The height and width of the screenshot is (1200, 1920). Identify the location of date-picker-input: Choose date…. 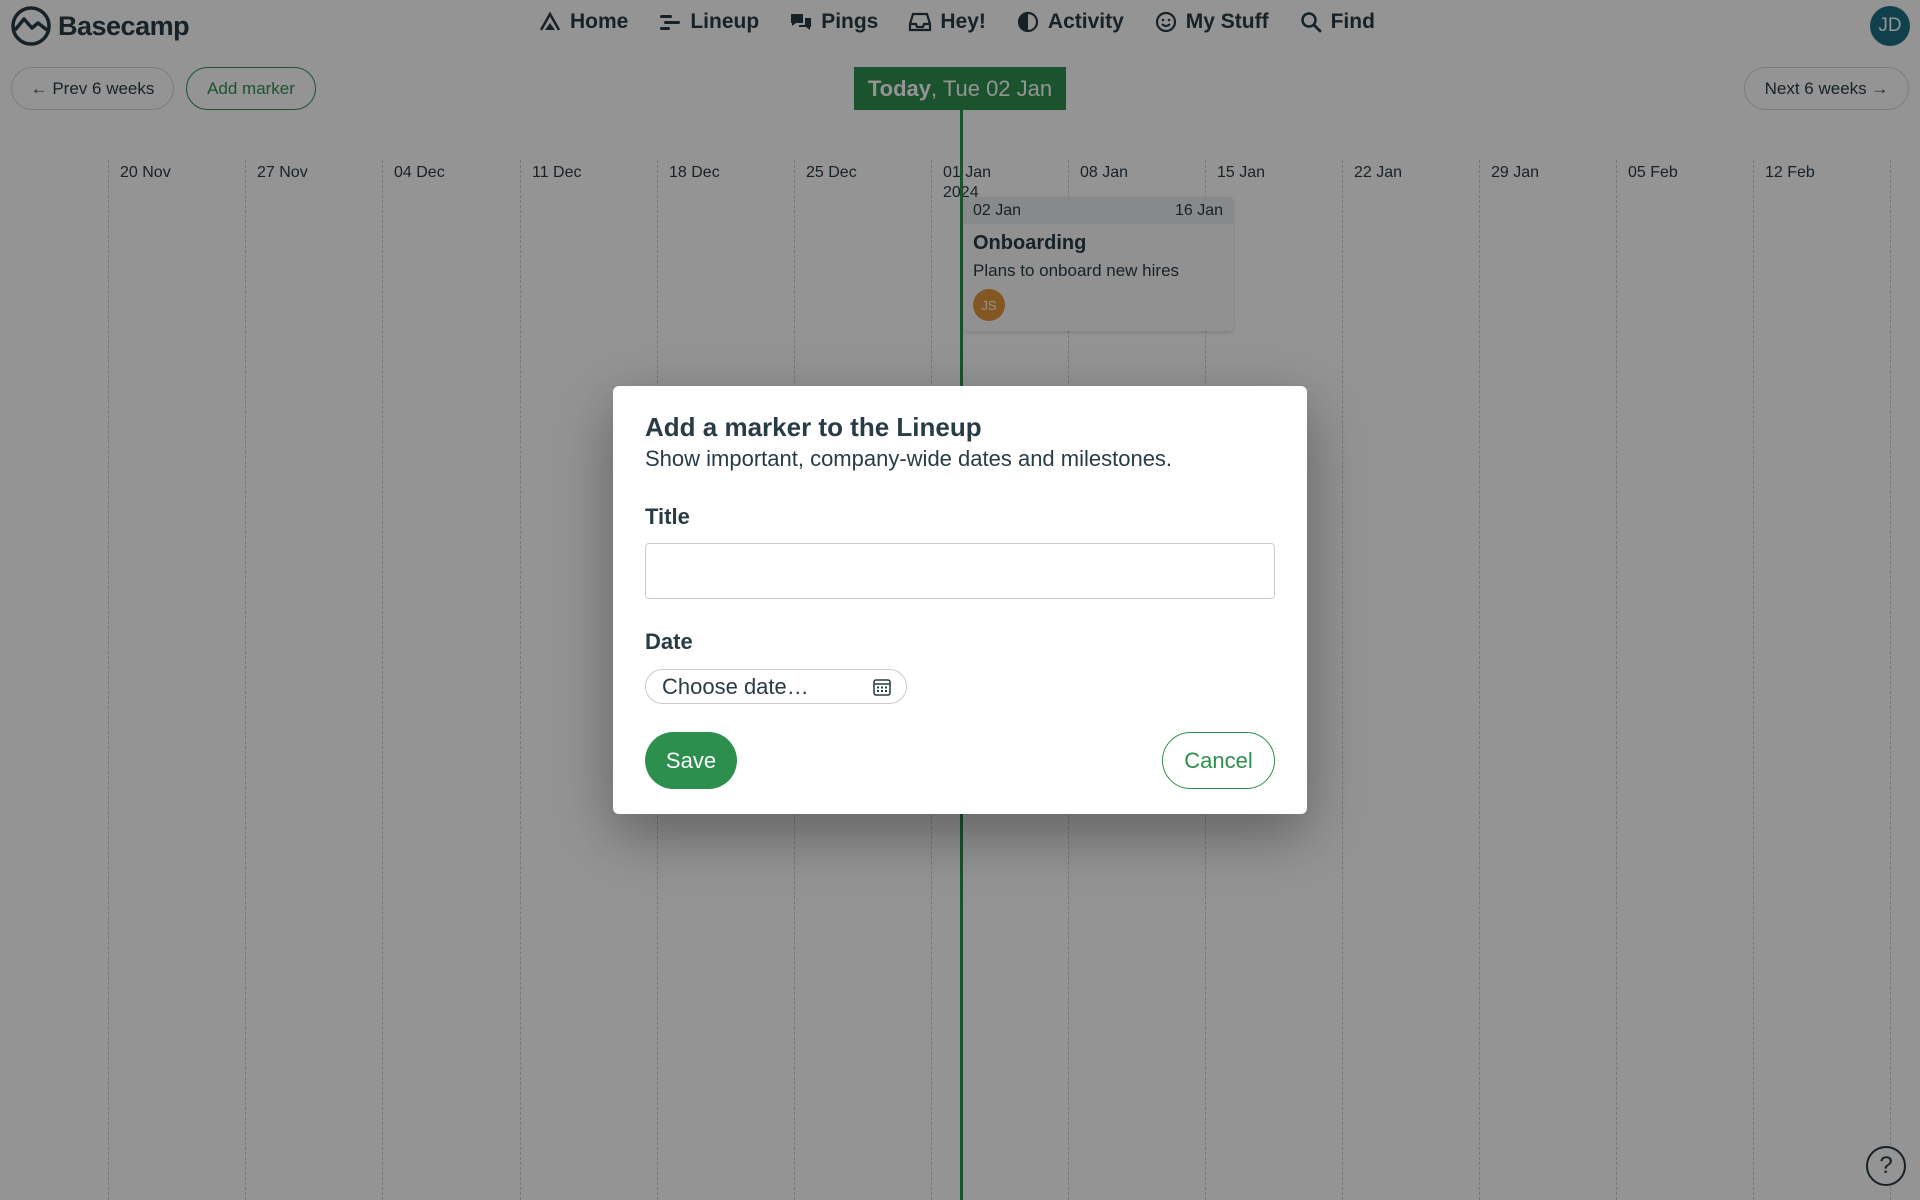
(776, 686).